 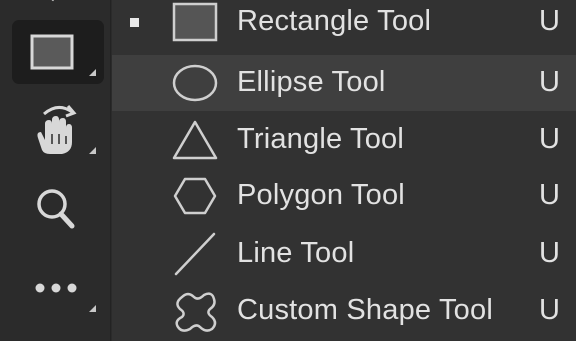 I want to click on menu-item-label: Line Tool, so click(x=296, y=252).